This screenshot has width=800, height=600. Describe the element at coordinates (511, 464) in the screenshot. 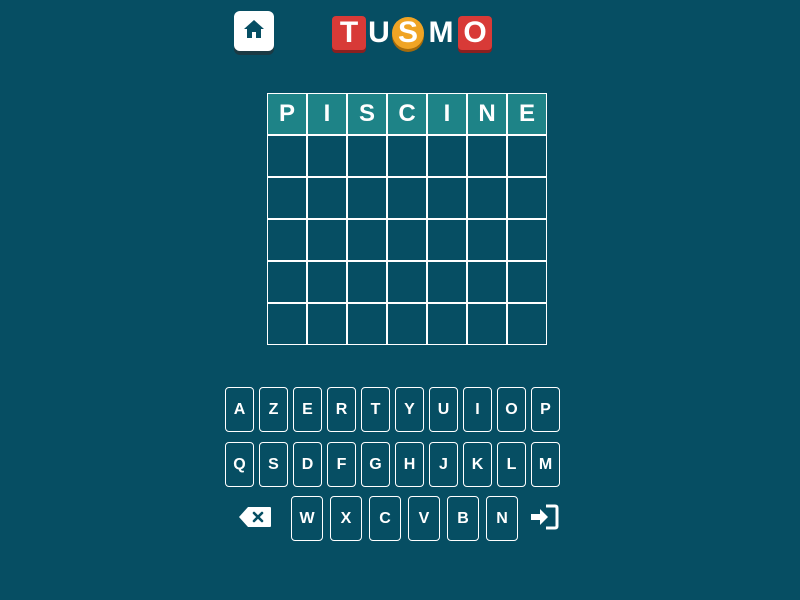

I see `key-l: L` at that location.